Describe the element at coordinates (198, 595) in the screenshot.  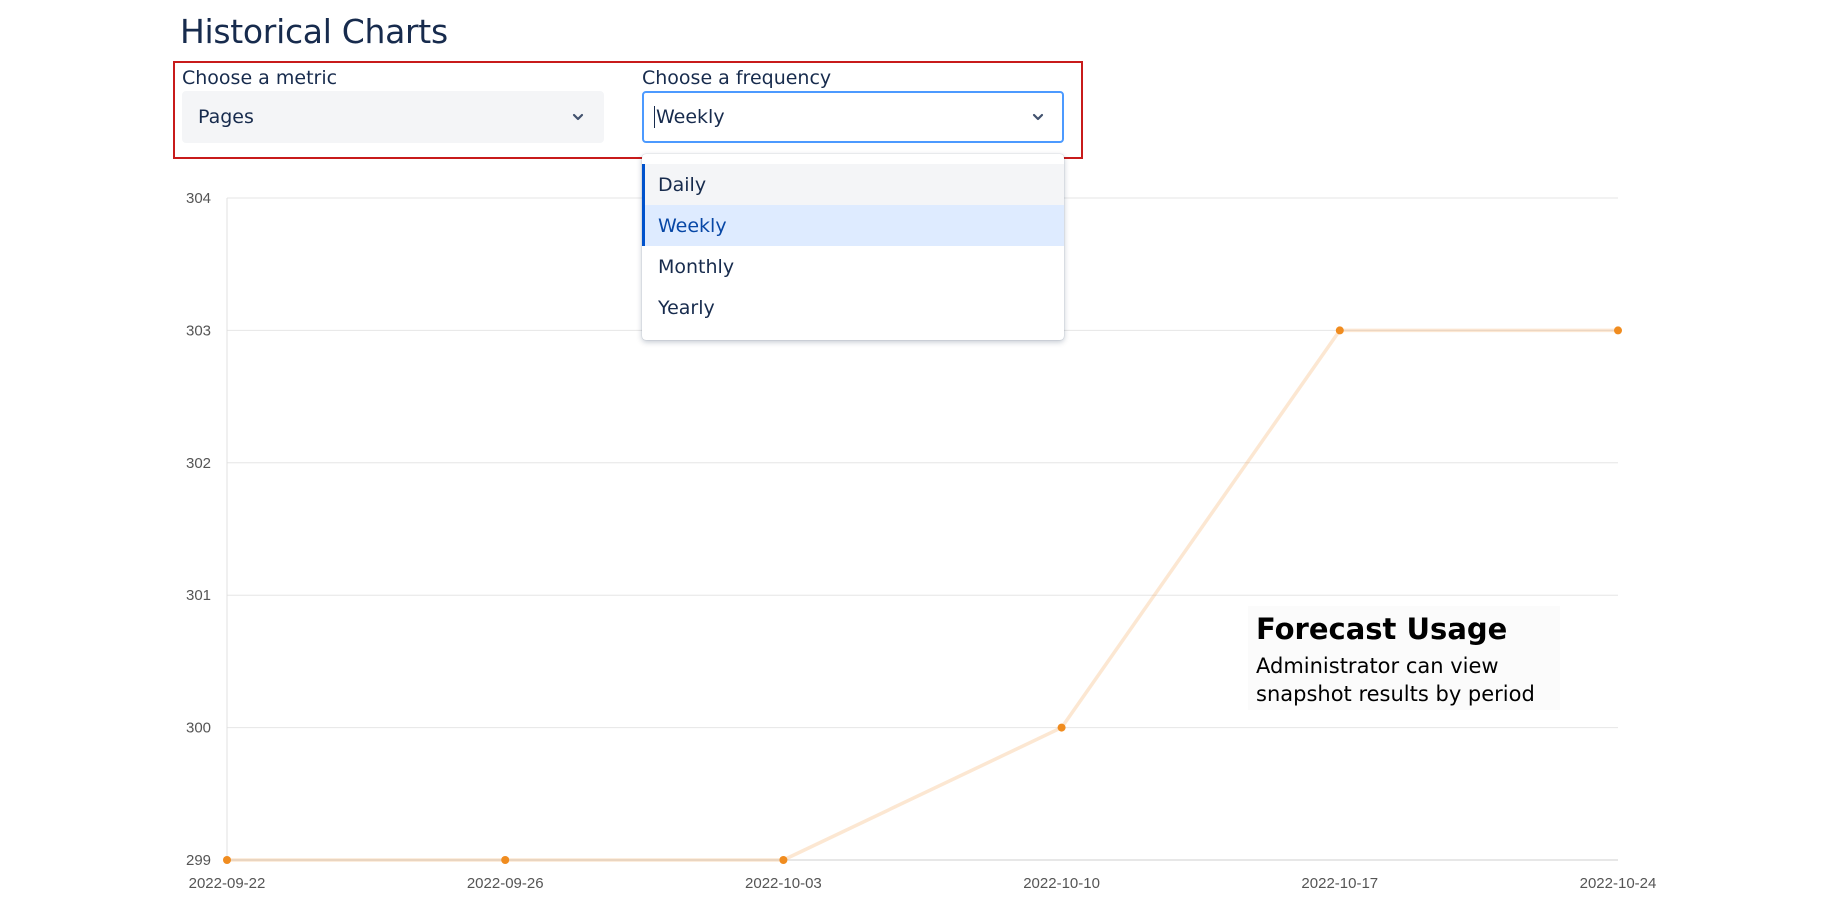
I see `y-tick-label: 301` at that location.